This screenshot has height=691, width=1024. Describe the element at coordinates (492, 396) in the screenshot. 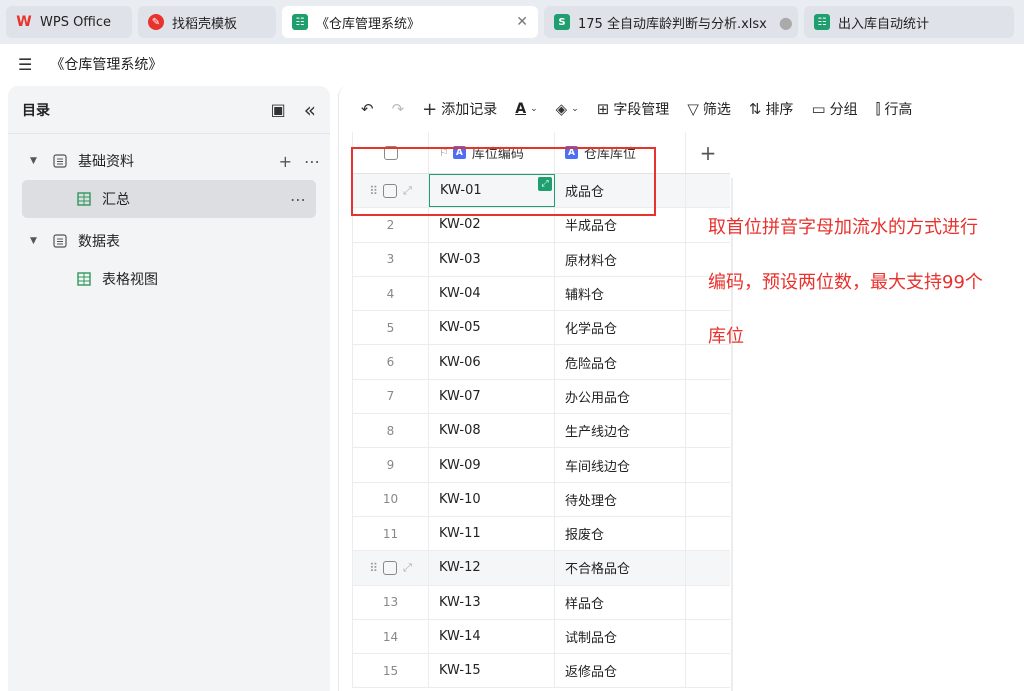

I see `cell-location-code: KW-07` at that location.